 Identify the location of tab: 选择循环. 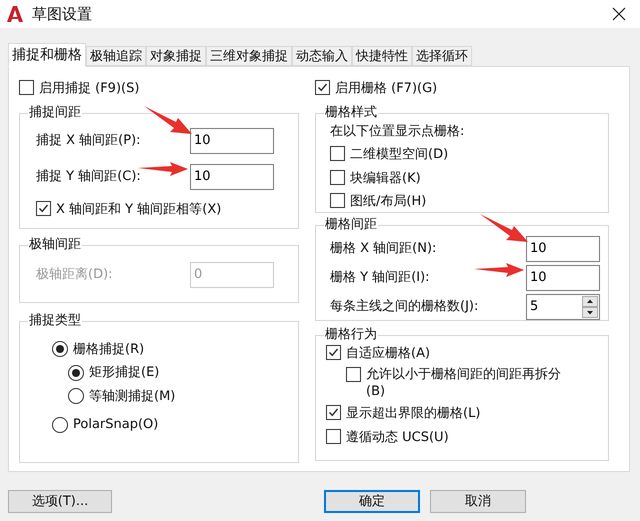
(442, 56).